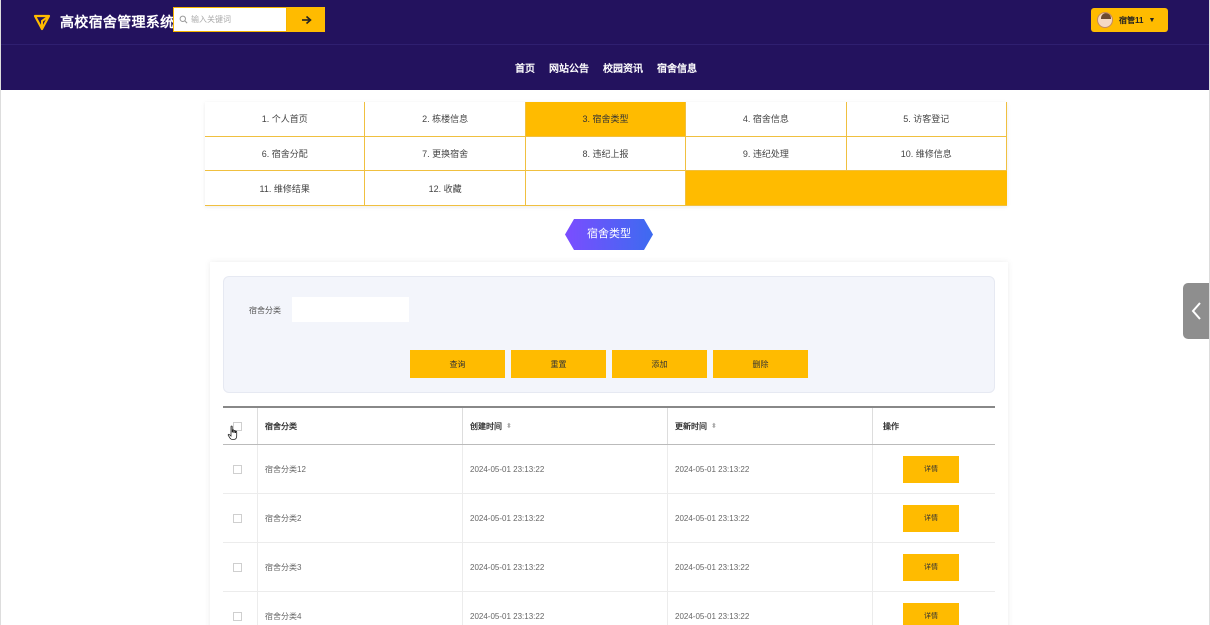 The width and height of the screenshot is (1210, 625). I want to click on search-button, so click(306, 19).